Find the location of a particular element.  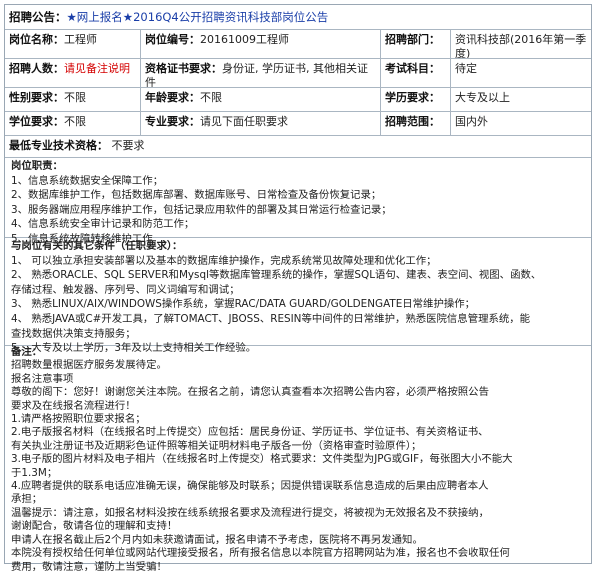

edu-label-cell: 学历要求： is located at coordinates (416, 99).